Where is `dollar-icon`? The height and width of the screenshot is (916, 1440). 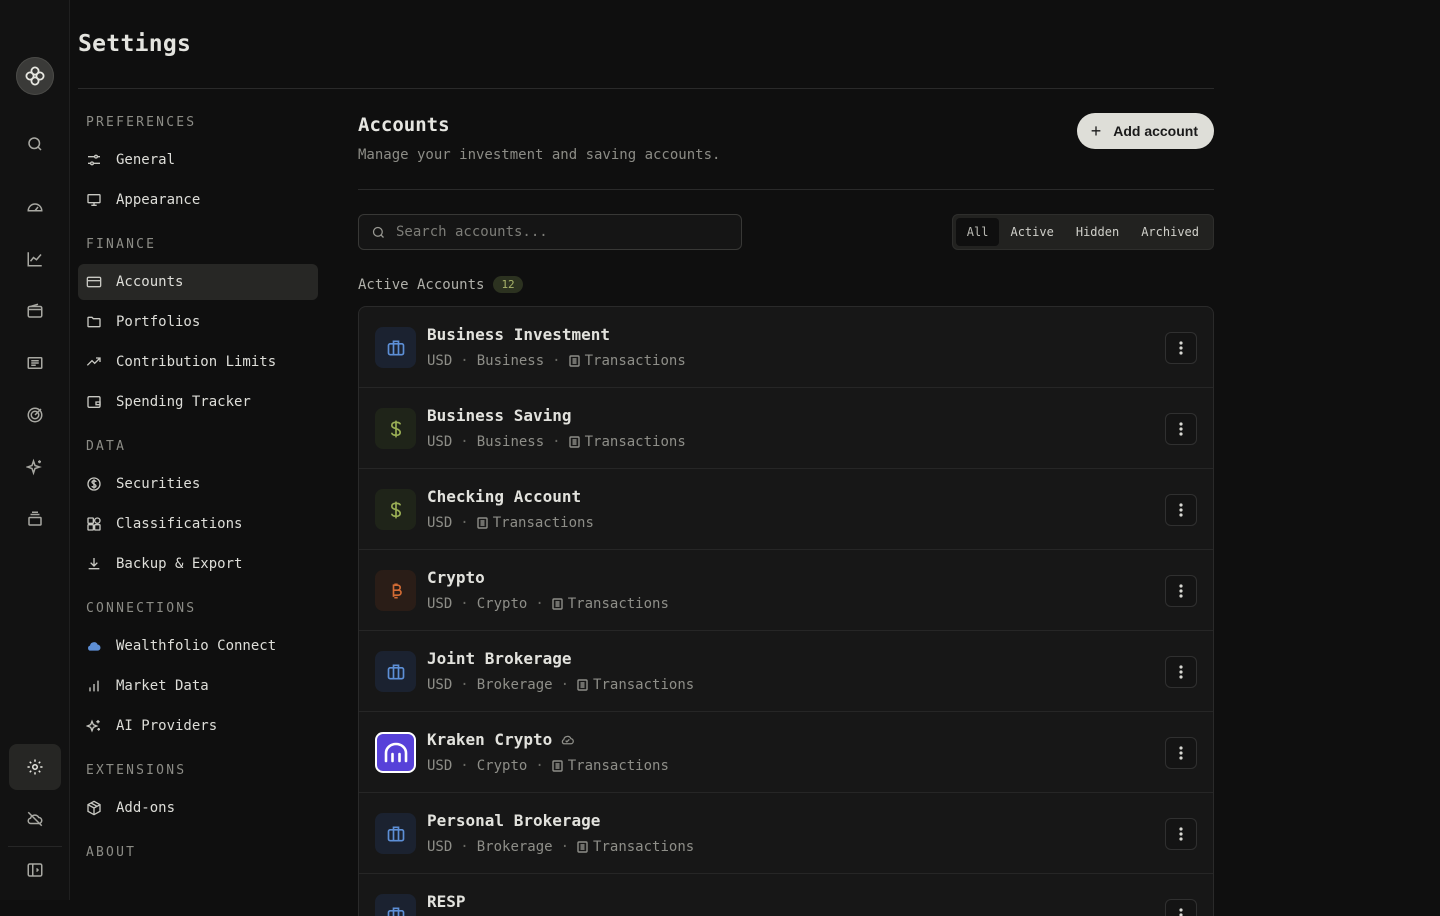
dollar-icon is located at coordinates (395, 428).